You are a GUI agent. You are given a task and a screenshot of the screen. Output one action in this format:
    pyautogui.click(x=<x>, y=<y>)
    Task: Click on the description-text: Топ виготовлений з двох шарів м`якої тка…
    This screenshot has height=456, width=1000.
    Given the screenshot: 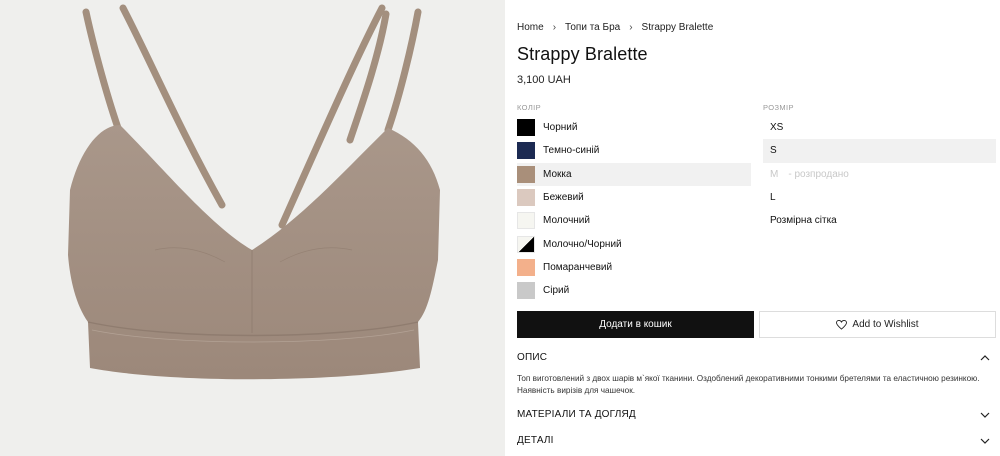 What is the action you would take?
    pyautogui.click(x=748, y=384)
    